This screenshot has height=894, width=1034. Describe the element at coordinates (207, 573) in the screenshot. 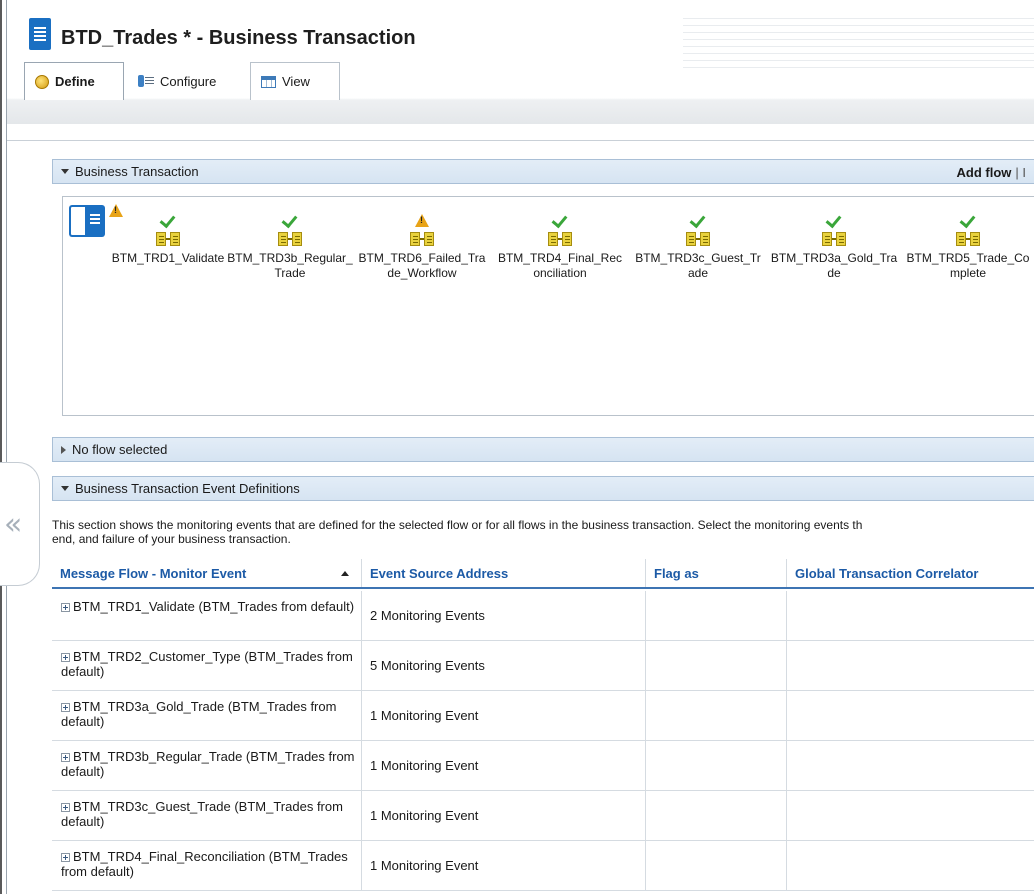

I see `column-header-monitor-event: Message Flow - Monitor Event` at that location.